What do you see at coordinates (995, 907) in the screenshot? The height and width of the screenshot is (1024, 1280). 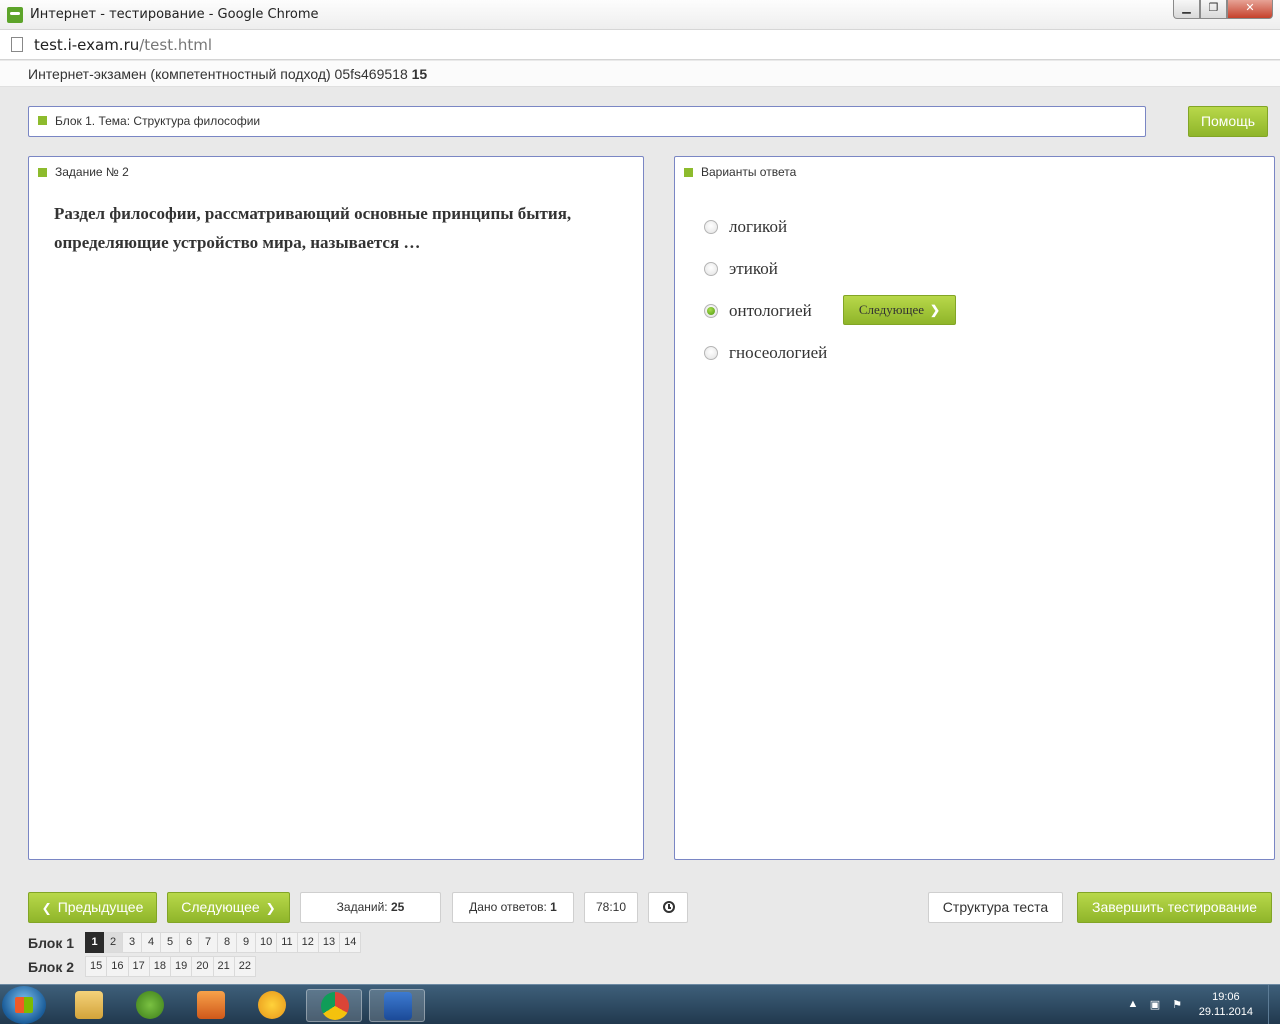 I see `test-structure-button: Структура теста` at bounding box center [995, 907].